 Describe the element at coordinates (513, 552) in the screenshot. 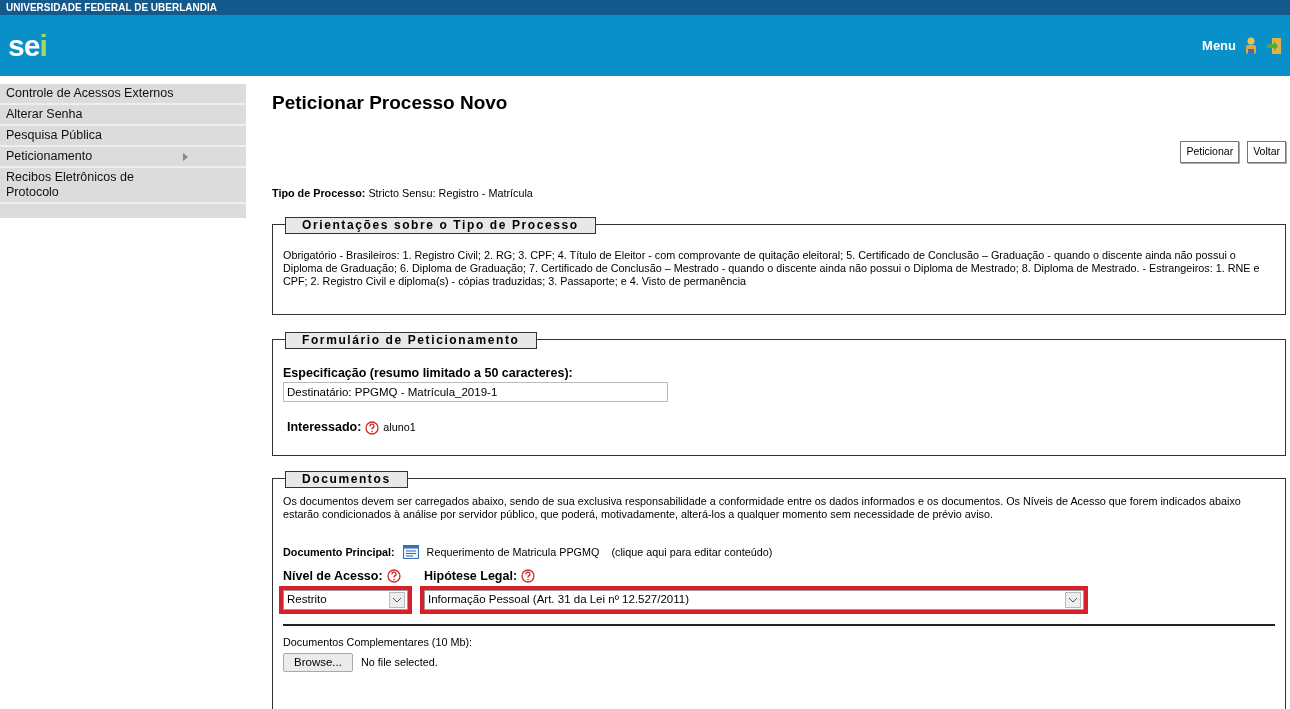

I see `document-link: Requerimento de Matricula PPGMQ` at that location.